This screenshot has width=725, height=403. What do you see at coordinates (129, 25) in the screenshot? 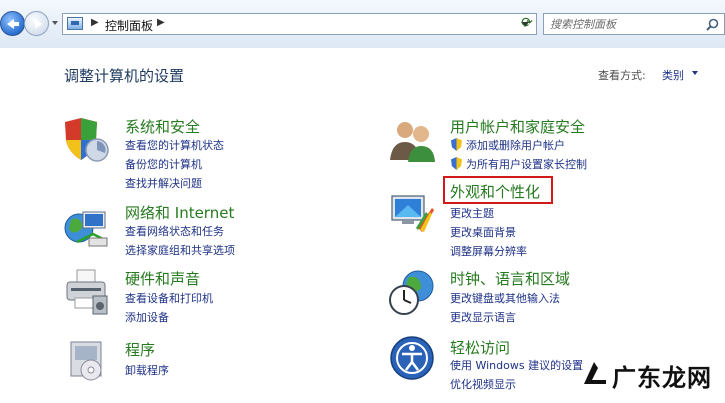
I see `breadcrumb-control-panel: 控制面板` at bounding box center [129, 25].